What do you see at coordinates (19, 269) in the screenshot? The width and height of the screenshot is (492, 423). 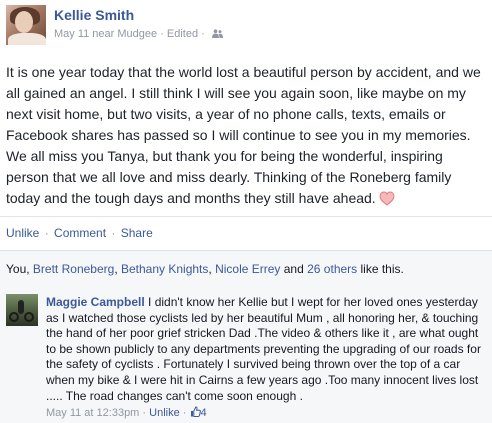 I see `likes-prefix: You,` at bounding box center [19, 269].